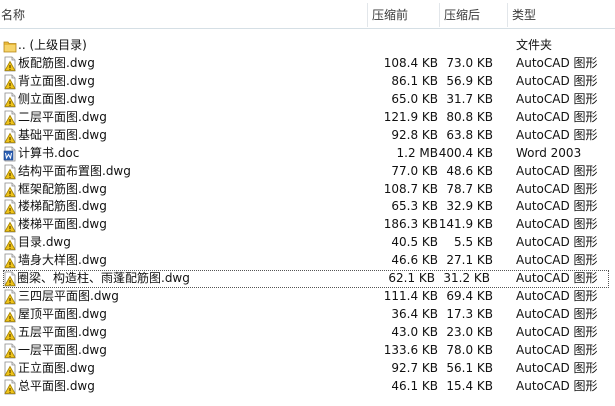  What do you see at coordinates (62, 188) in the screenshot?
I see `file-name: 框架配筋图.dwg` at bounding box center [62, 188].